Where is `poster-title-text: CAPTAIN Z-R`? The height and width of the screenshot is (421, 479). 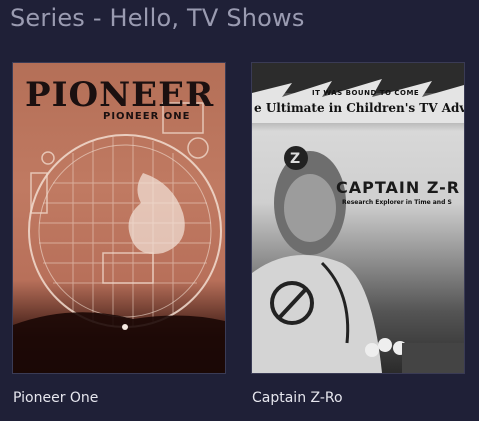 poster-title-text: CAPTAIN Z-R is located at coordinates (398, 187).